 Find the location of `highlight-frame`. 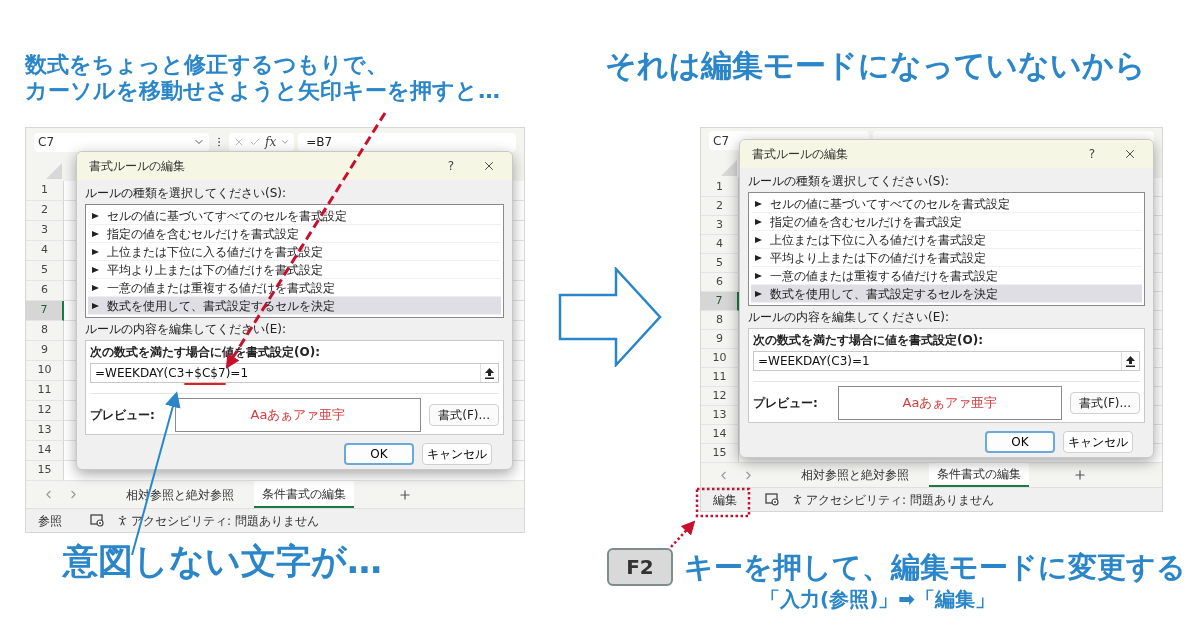

highlight-frame is located at coordinates (723, 502).